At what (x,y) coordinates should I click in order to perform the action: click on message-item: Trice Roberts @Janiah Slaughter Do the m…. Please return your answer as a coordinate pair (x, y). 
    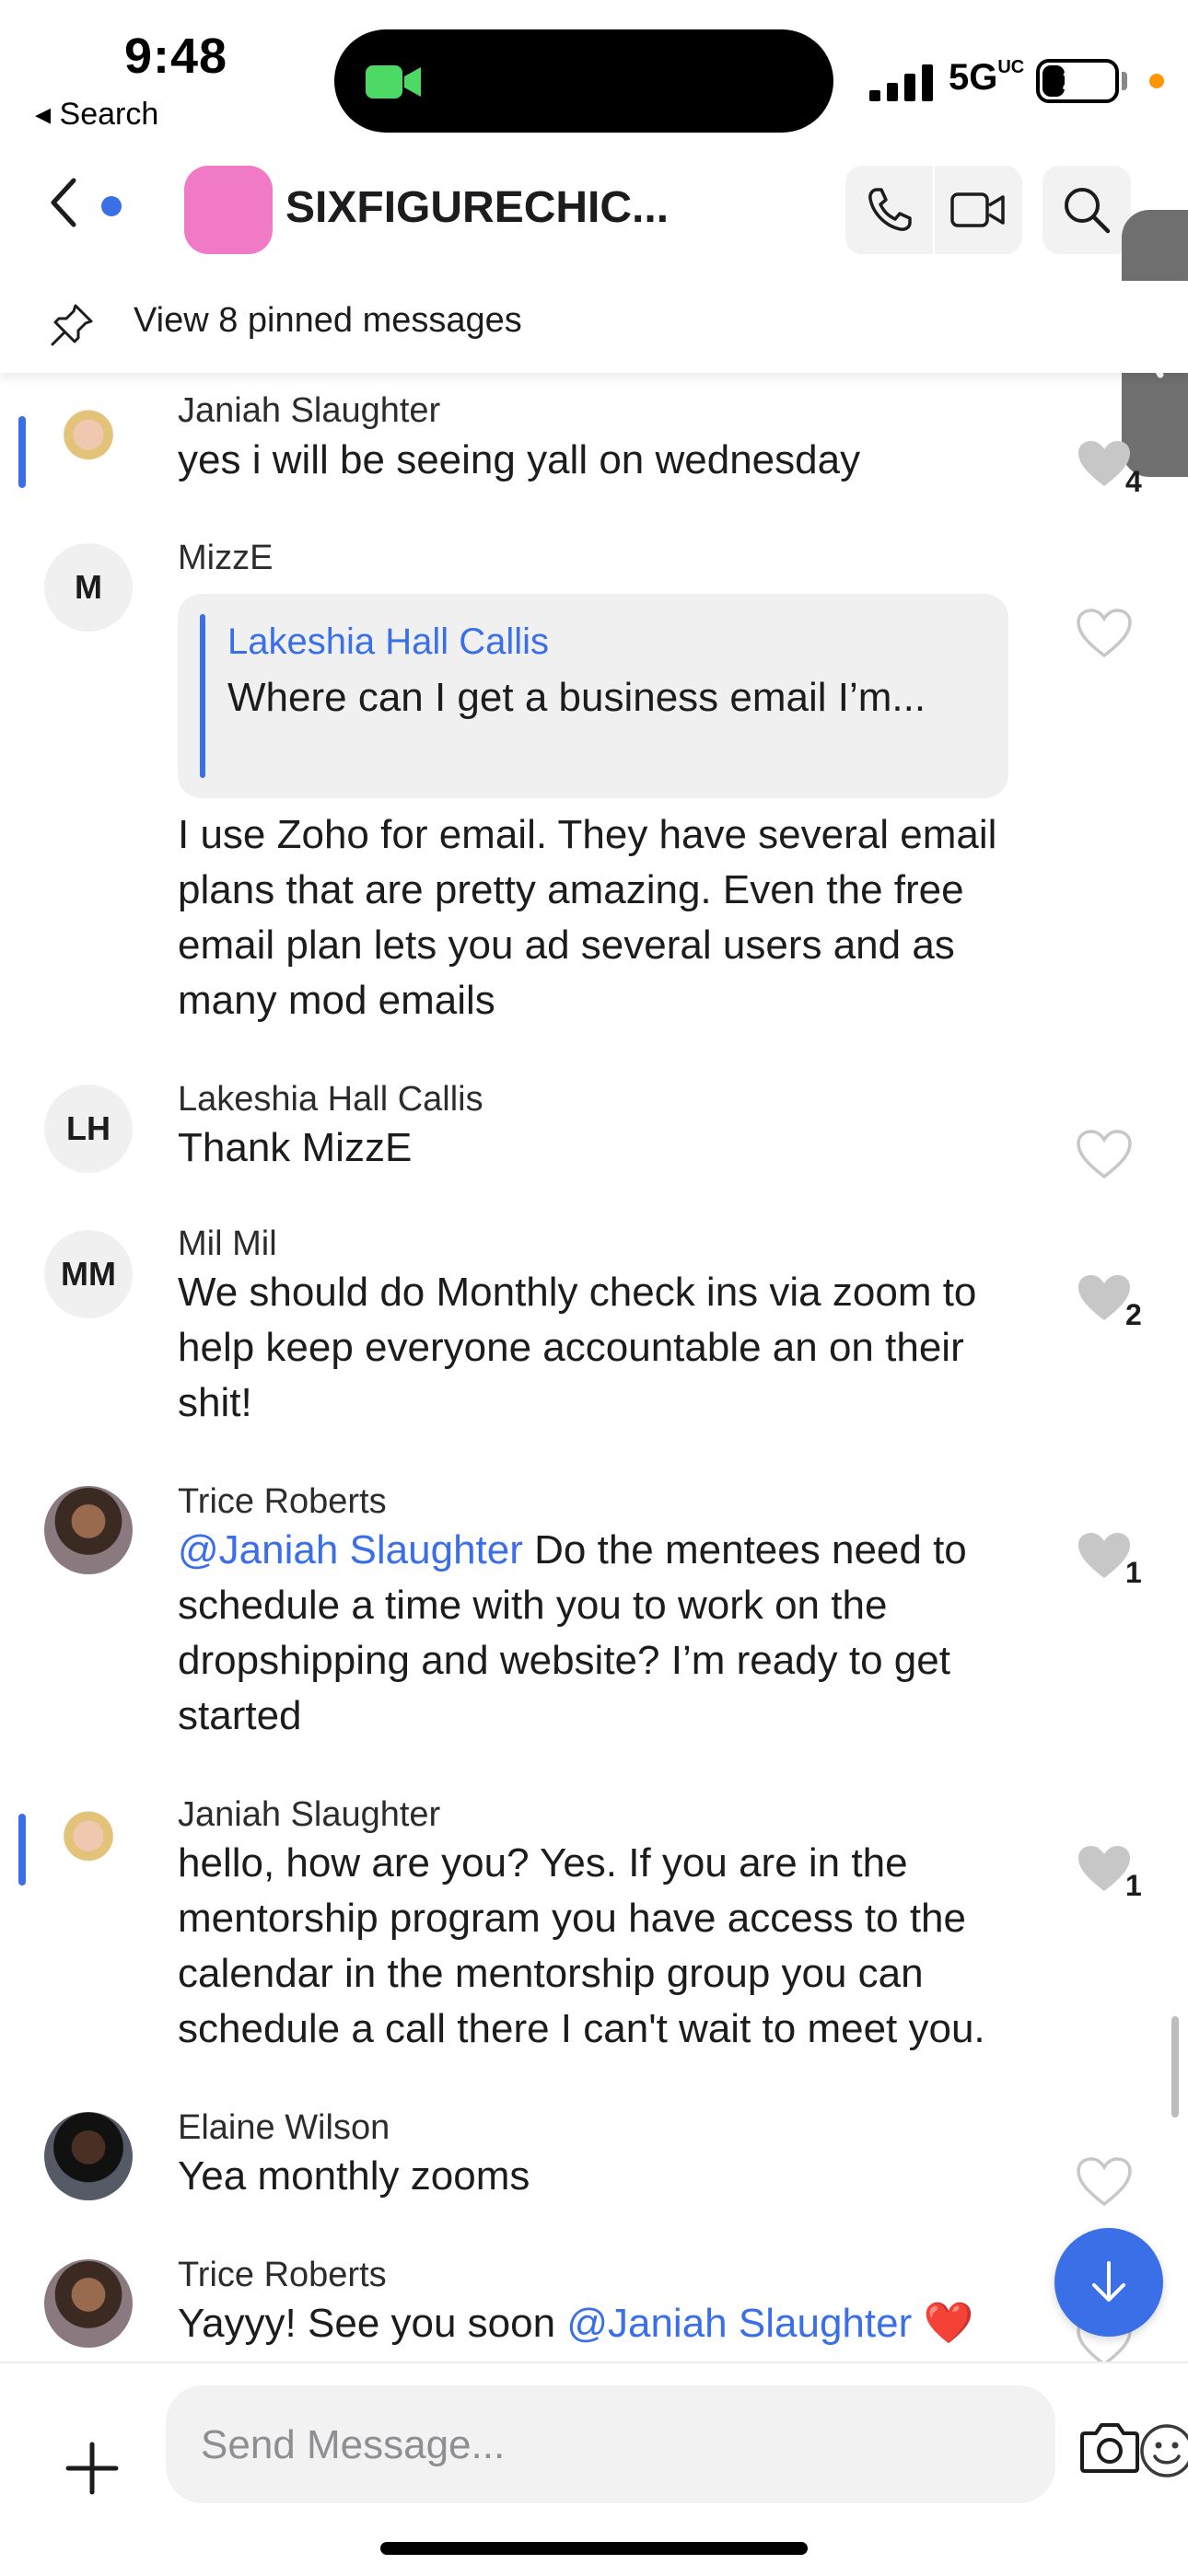
    Looking at the image, I should click on (594, 1620).